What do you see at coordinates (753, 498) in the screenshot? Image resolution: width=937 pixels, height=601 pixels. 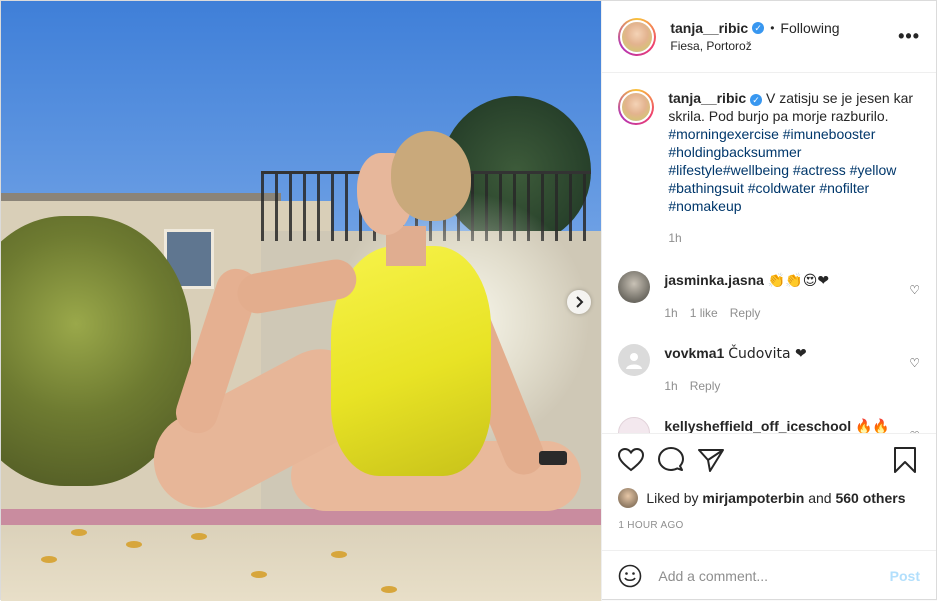 I see `liker-username: mirjampoterbin` at bounding box center [753, 498].